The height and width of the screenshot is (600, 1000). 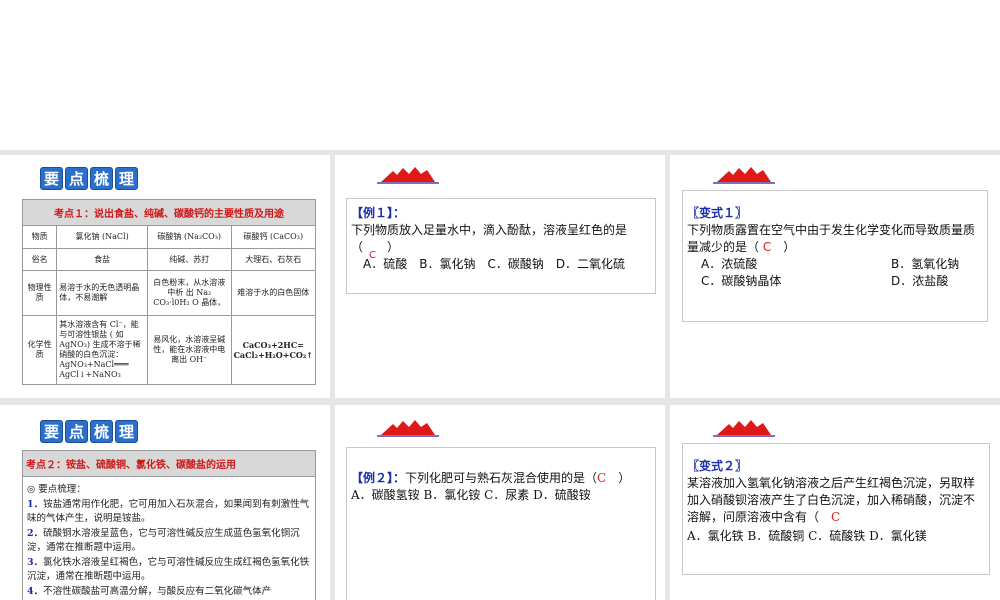 I want to click on example-label: 【例２】：, so click(x=378, y=478).